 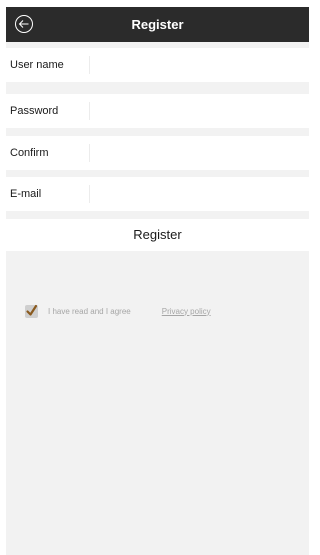 I want to click on password-row: Password, so click(x=158, y=111).